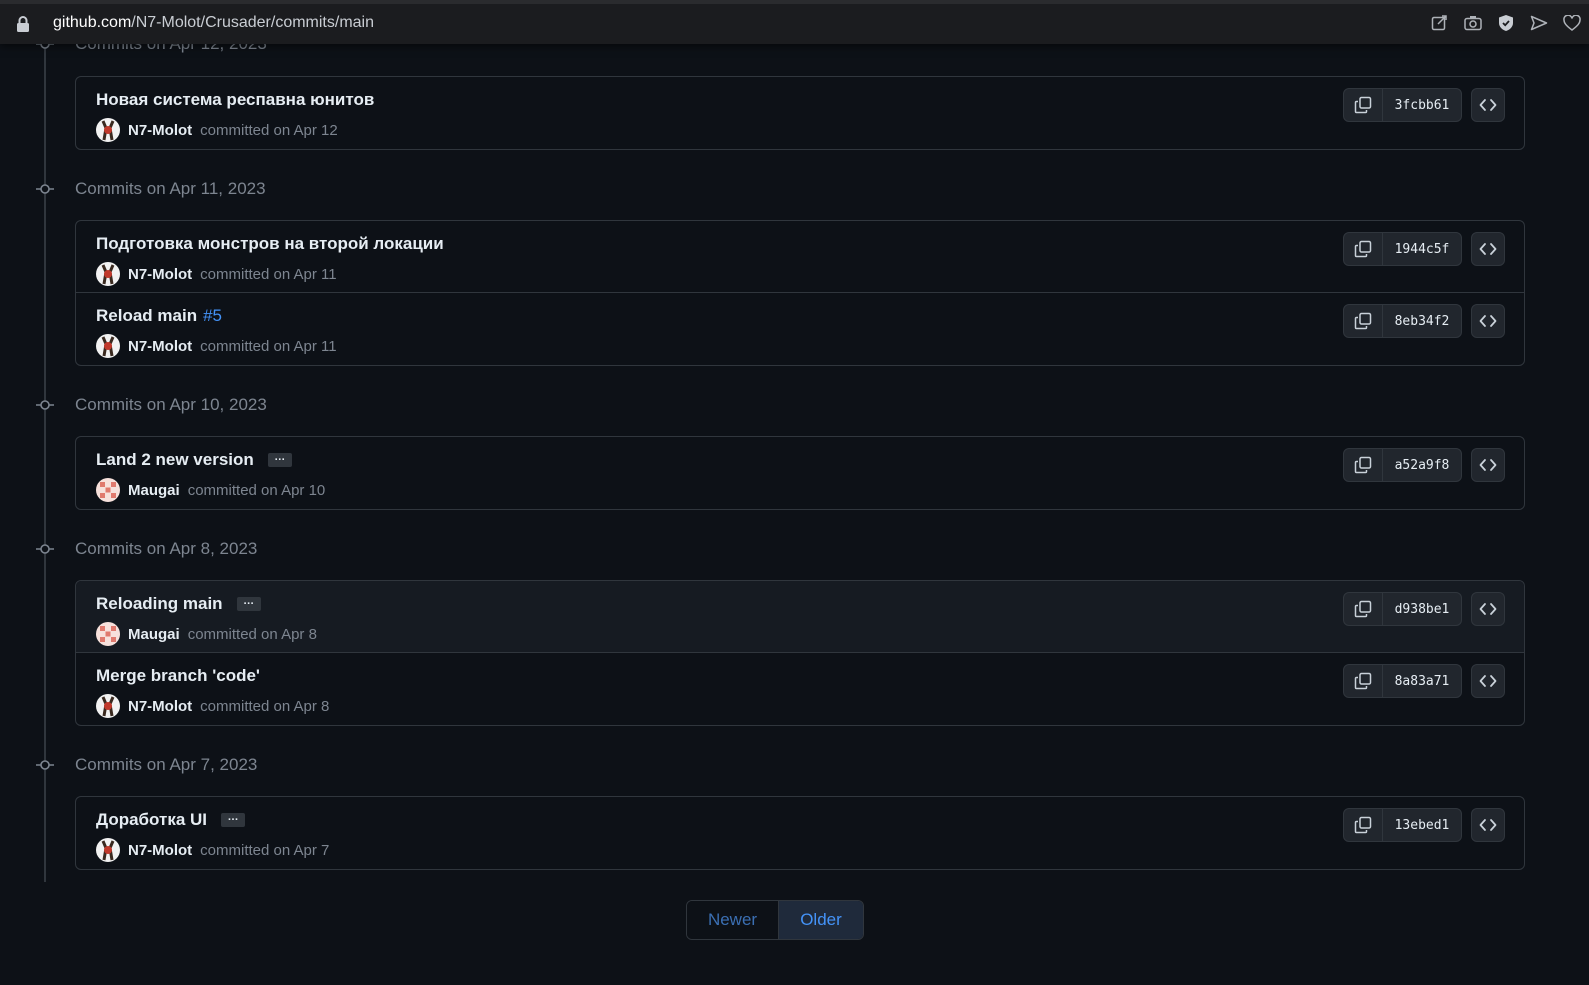 This screenshot has height=985, width=1589. What do you see at coordinates (269, 130) in the screenshot?
I see `commit-date-text: committed on Apr 12` at bounding box center [269, 130].